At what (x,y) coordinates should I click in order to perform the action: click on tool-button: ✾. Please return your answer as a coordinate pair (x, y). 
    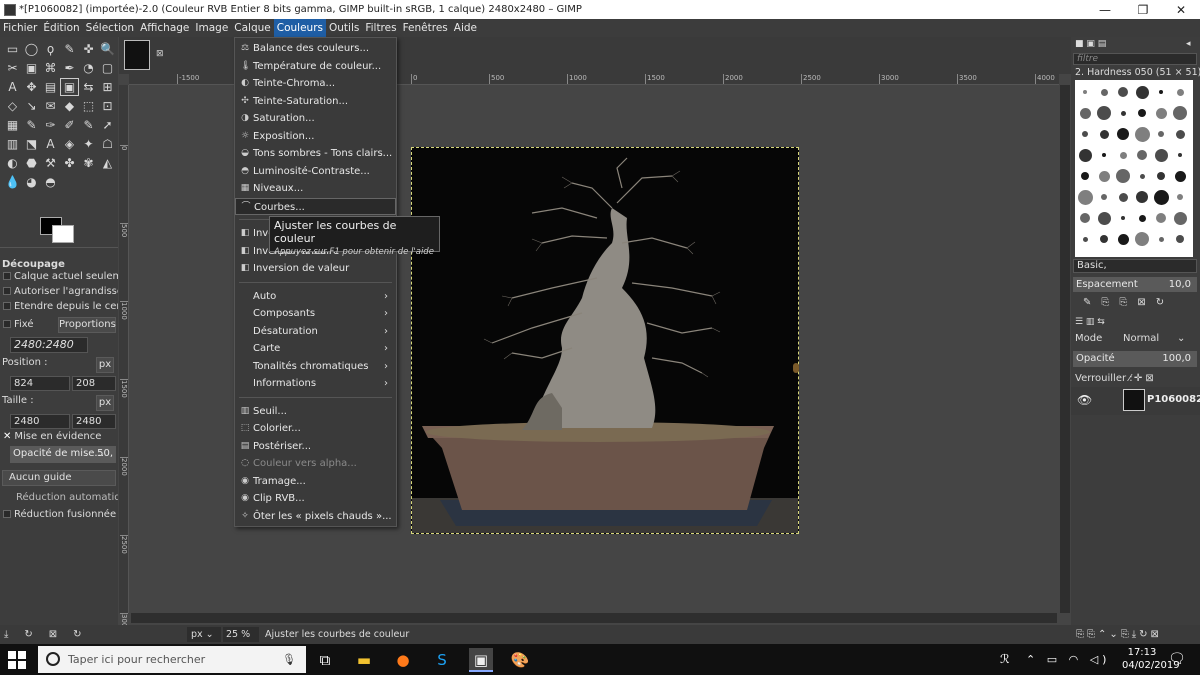
    Looking at the image, I should click on (88, 163).